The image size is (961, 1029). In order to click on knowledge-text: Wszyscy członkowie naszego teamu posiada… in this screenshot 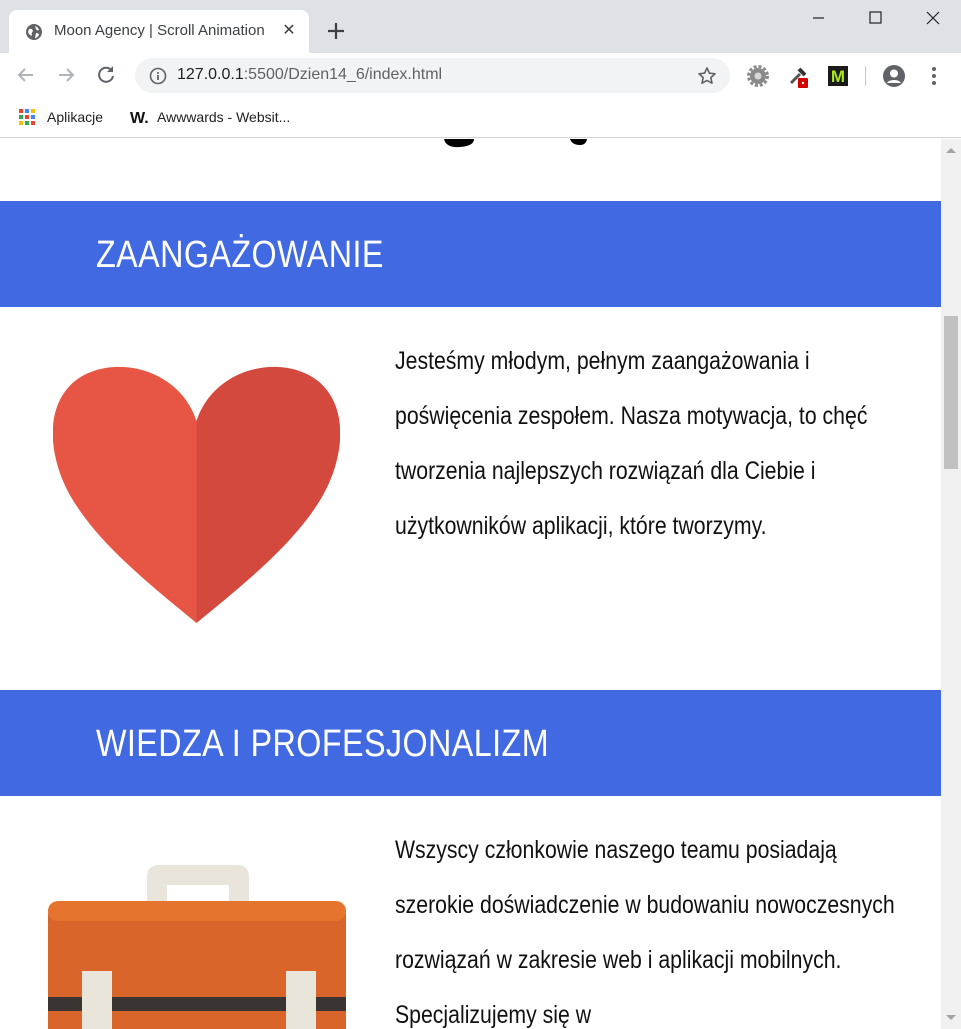, I will do `click(645, 932)`.